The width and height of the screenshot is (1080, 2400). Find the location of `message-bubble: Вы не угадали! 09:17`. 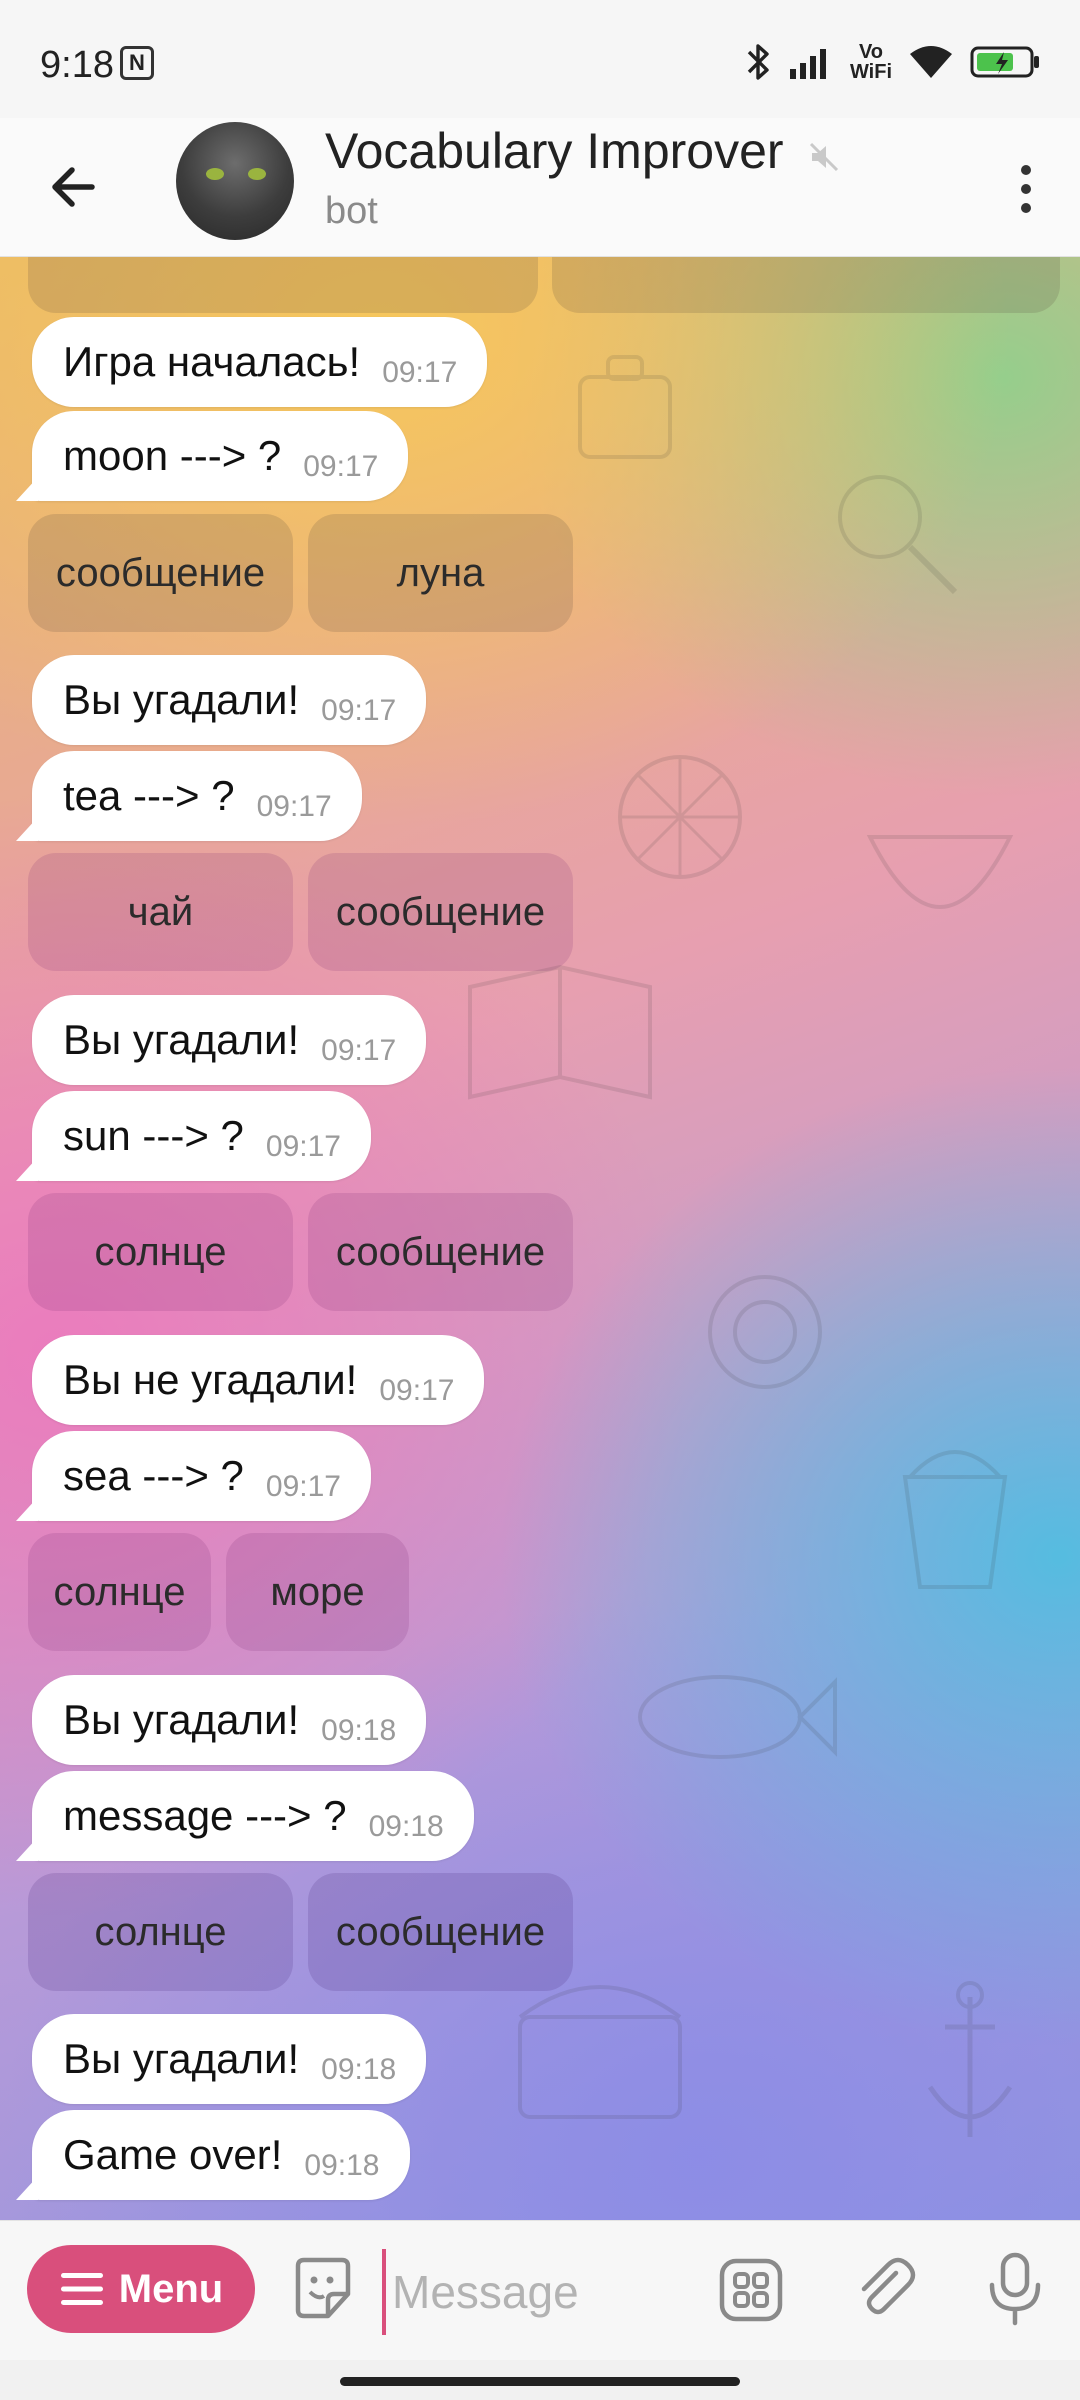

message-bubble: Вы не угадали! 09:17 is located at coordinates (258, 1380).